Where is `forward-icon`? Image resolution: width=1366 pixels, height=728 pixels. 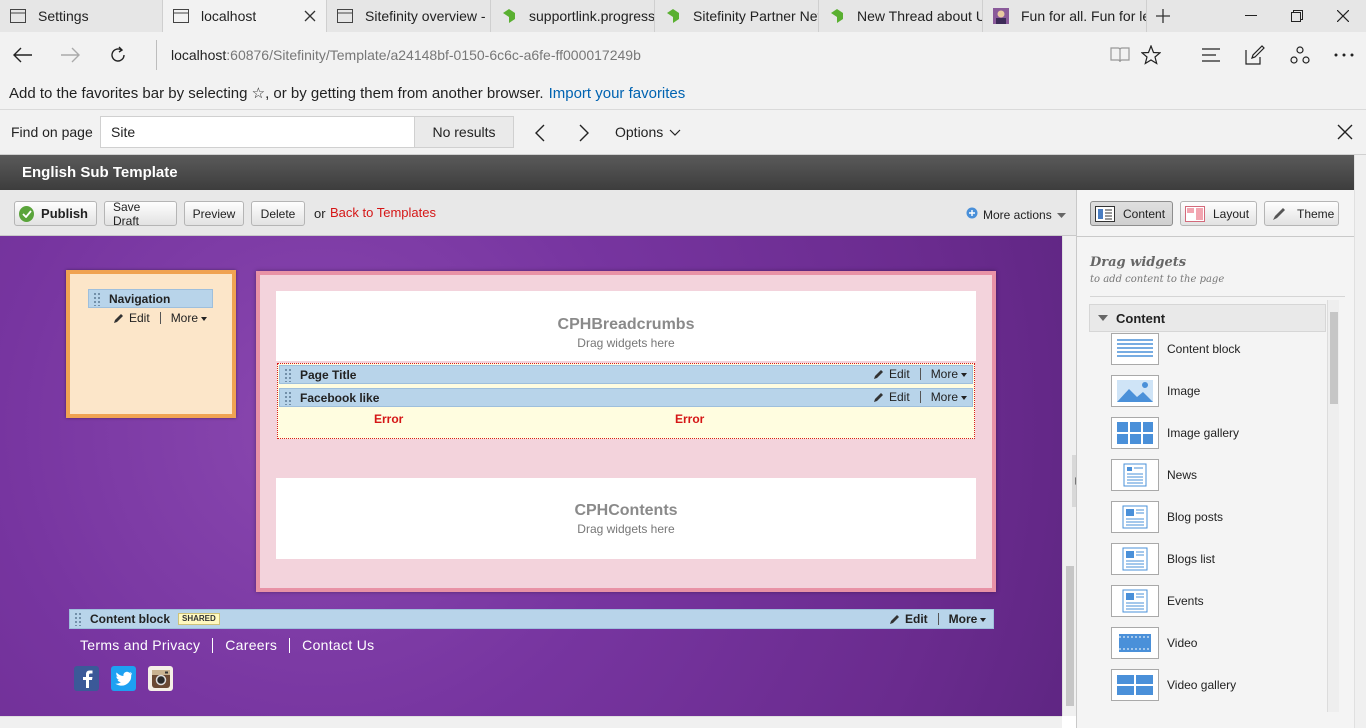 forward-icon is located at coordinates (70, 55).